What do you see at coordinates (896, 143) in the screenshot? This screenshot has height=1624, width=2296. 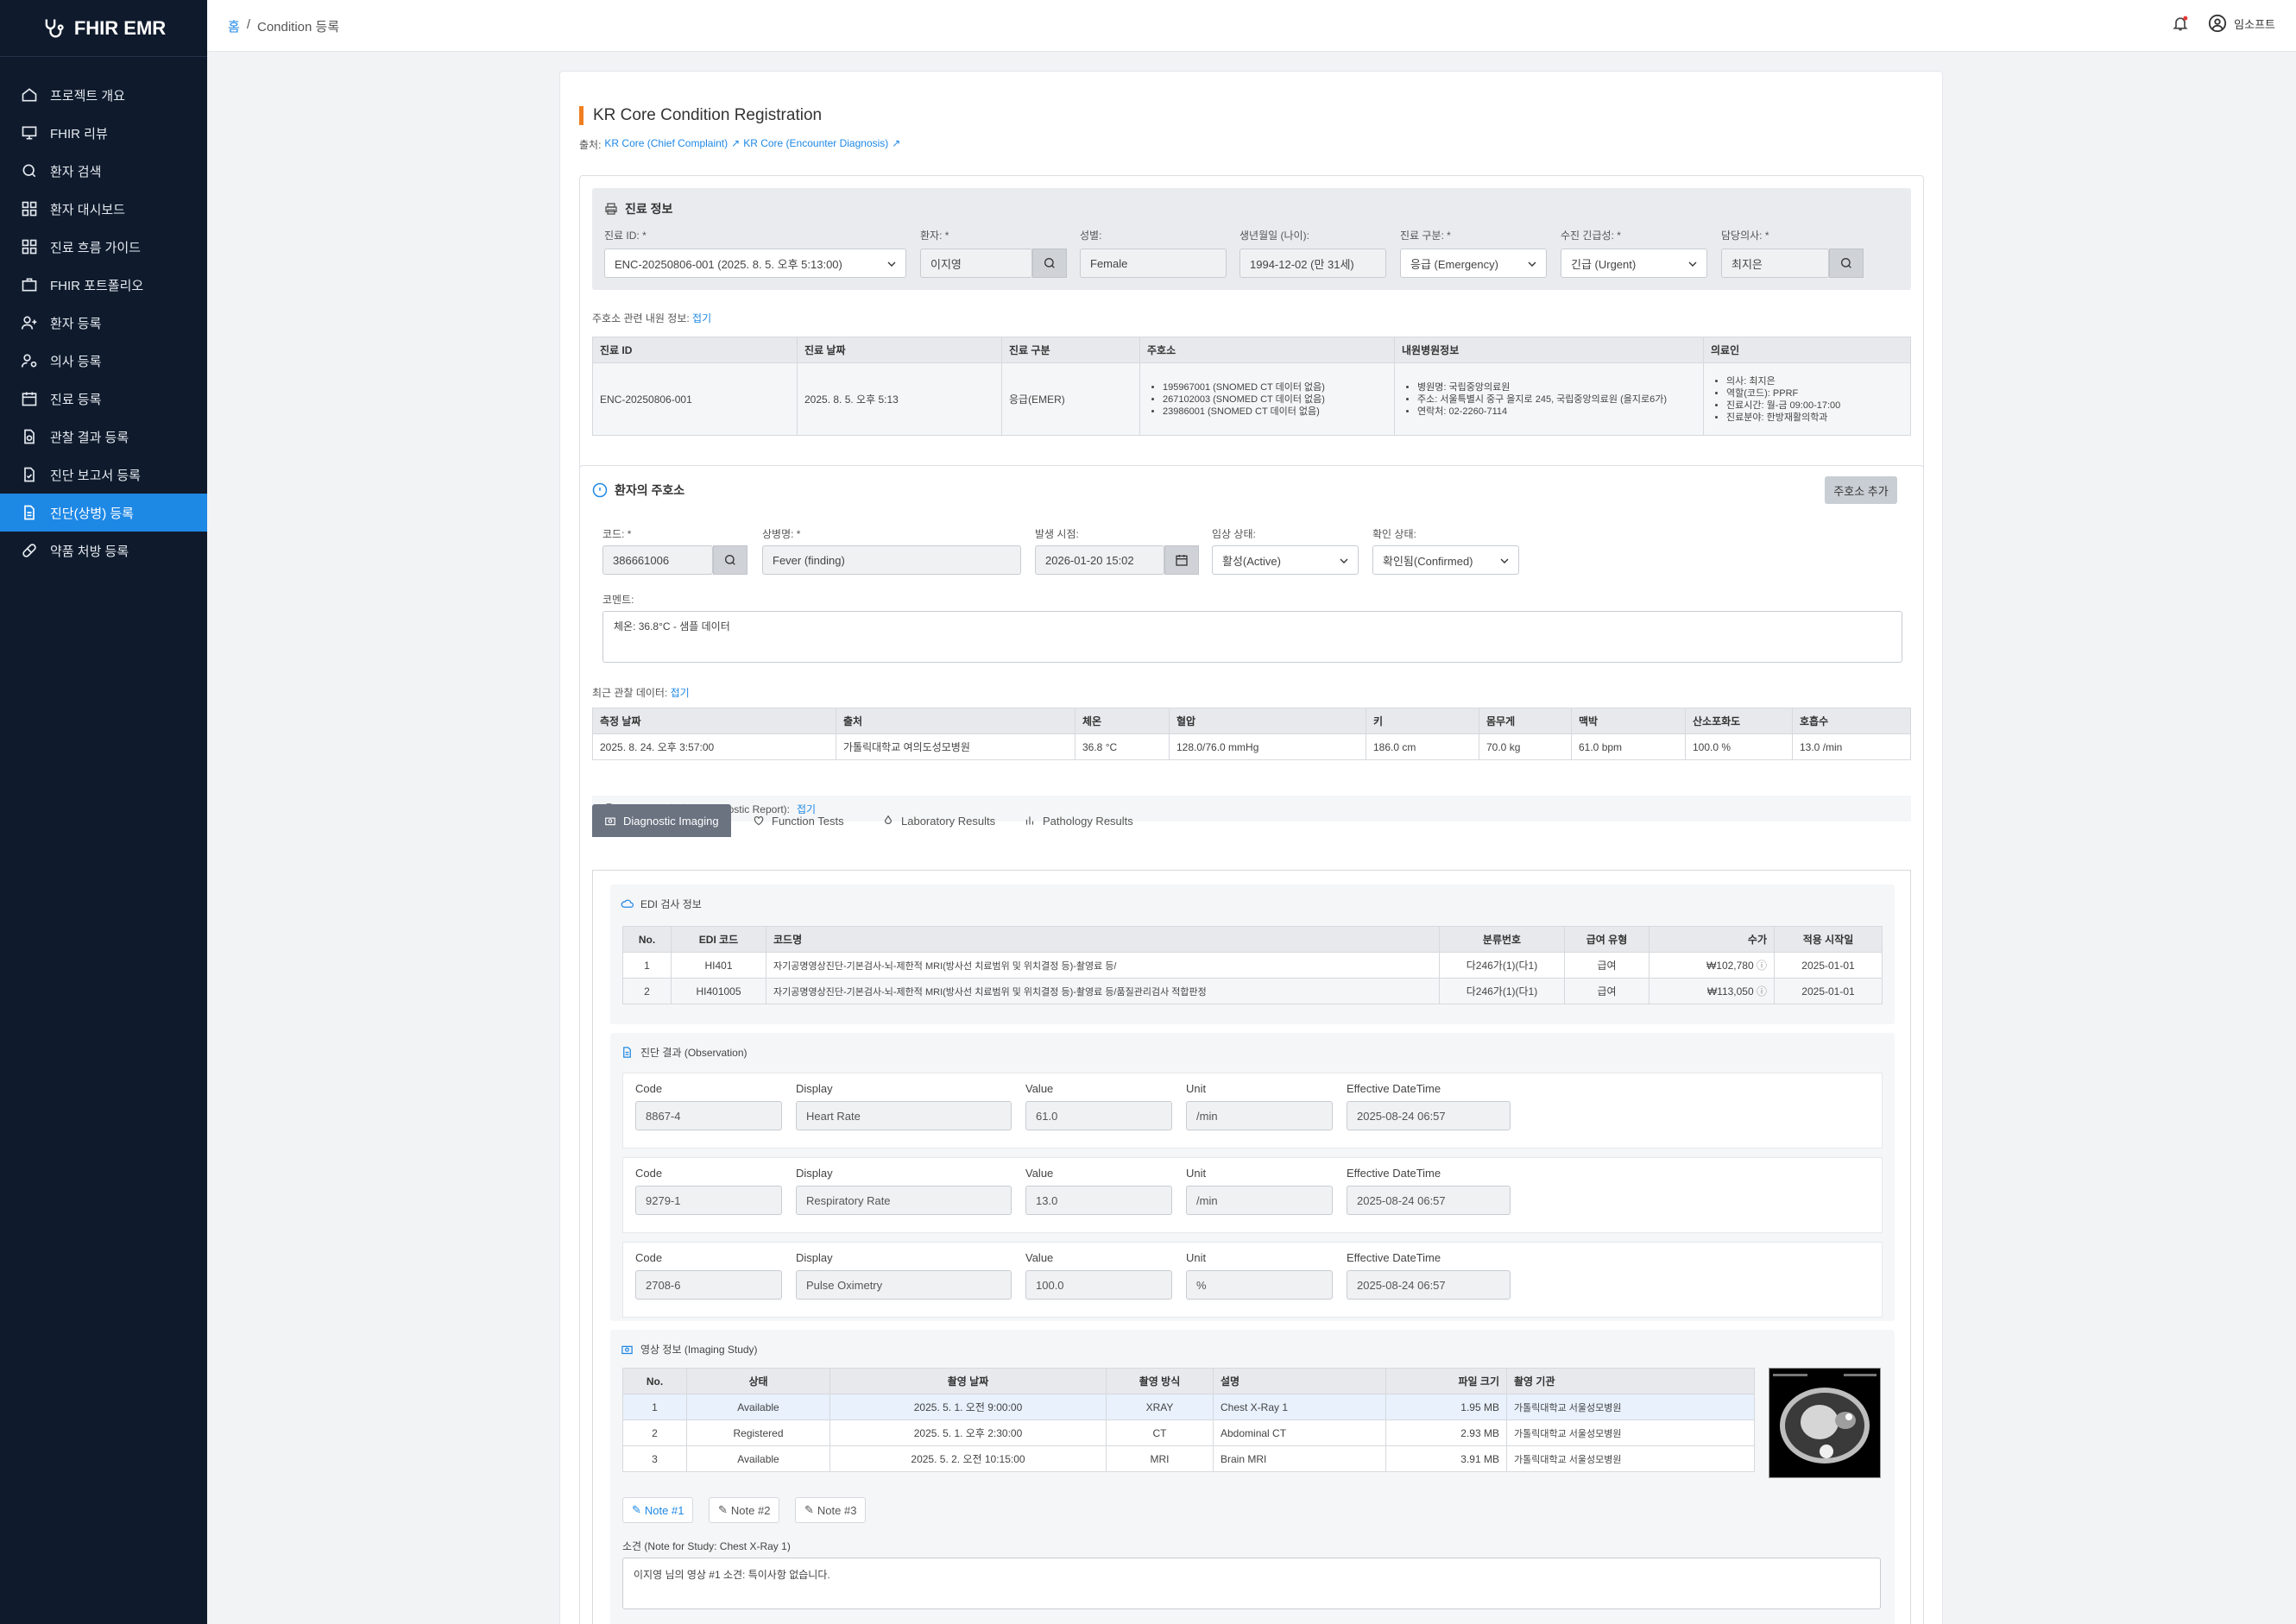 I see `external-link-icon: ↗` at bounding box center [896, 143].